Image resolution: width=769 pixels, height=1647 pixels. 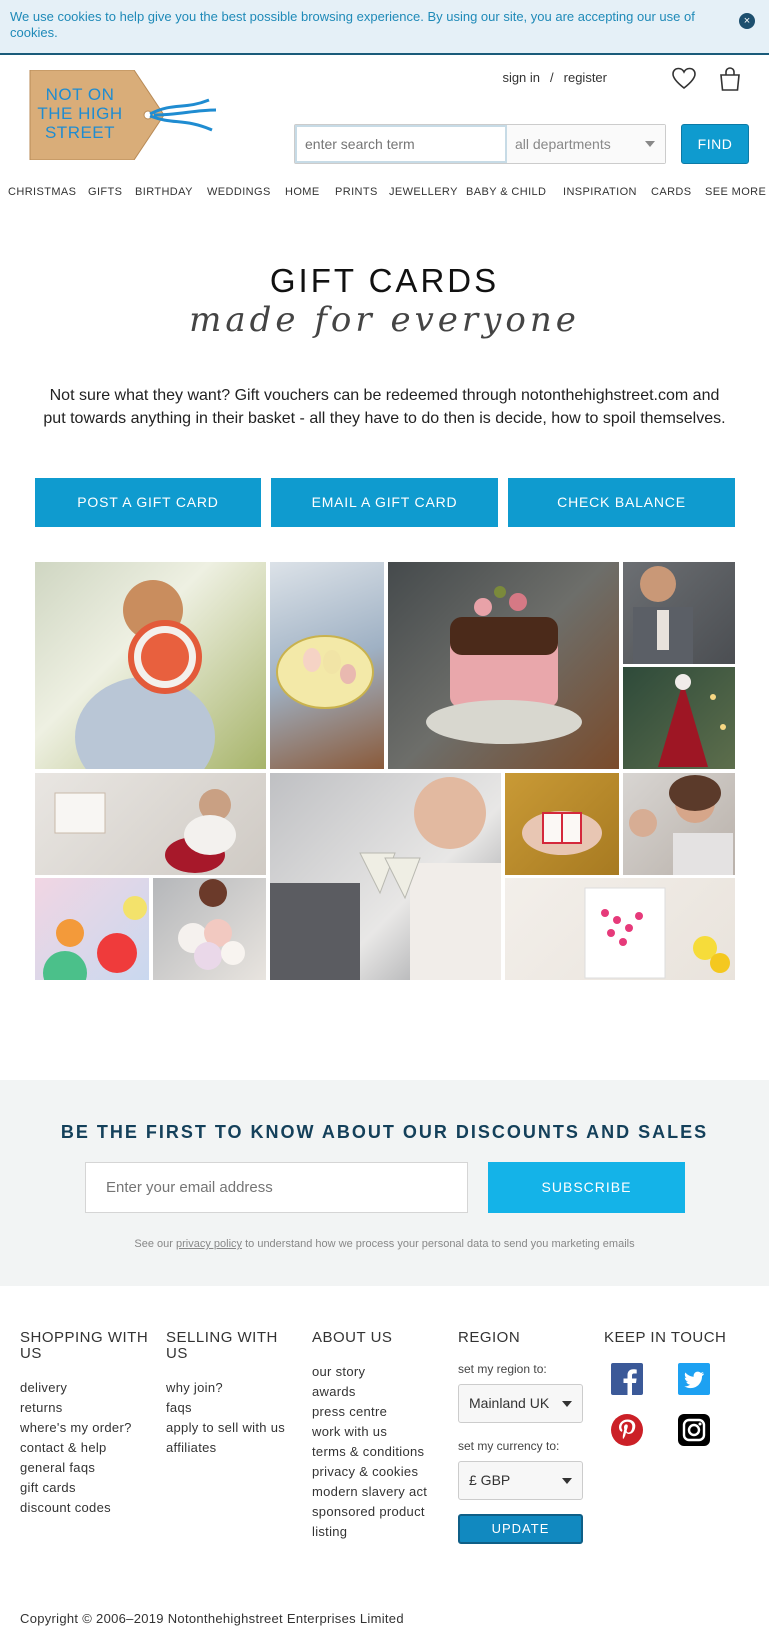 What do you see at coordinates (490, 1480) in the screenshot?
I see `currency-value: £ GBP` at bounding box center [490, 1480].